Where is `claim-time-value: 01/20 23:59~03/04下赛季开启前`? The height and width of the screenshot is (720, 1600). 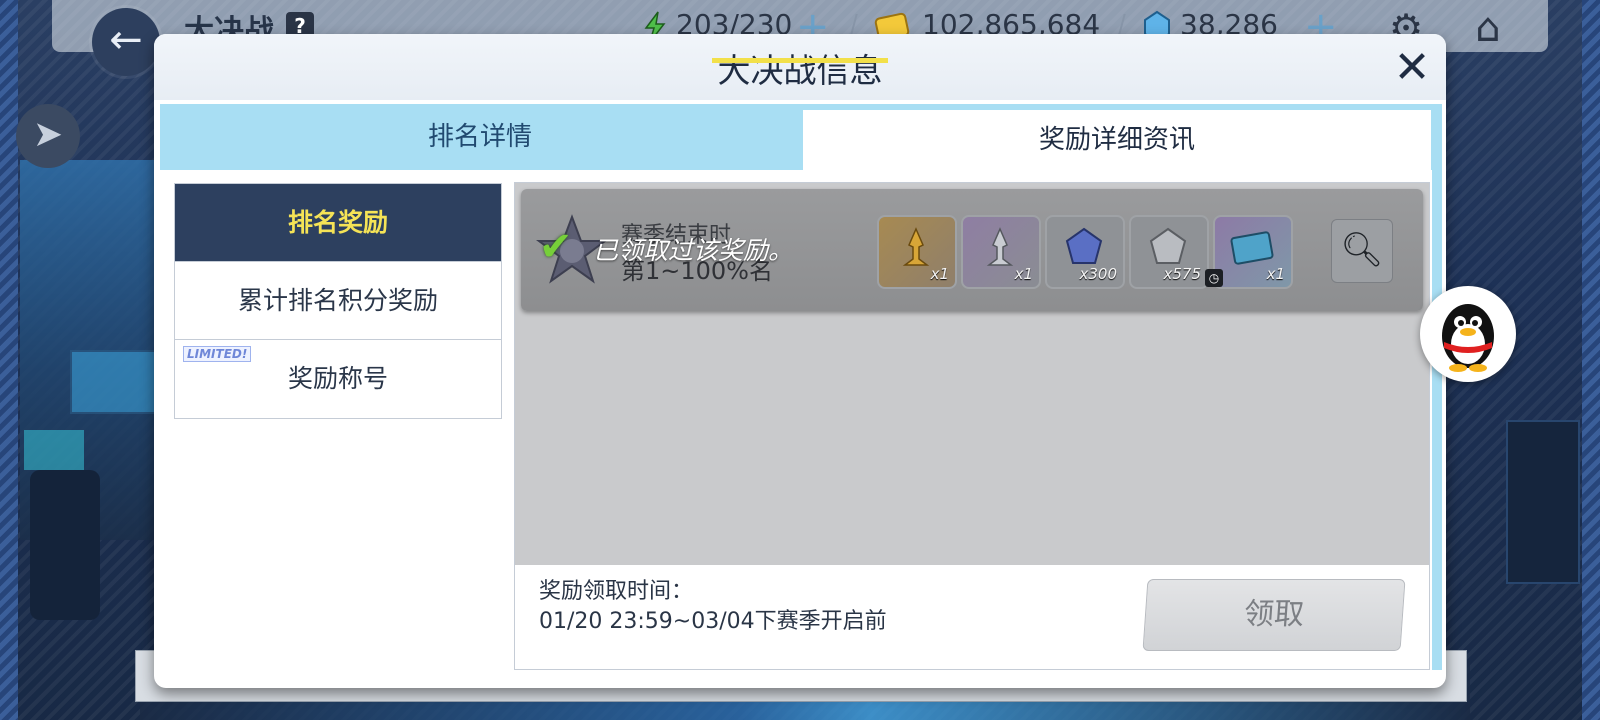
claim-time-value: 01/20 23:59~03/04下赛季开启前 is located at coordinates (713, 621).